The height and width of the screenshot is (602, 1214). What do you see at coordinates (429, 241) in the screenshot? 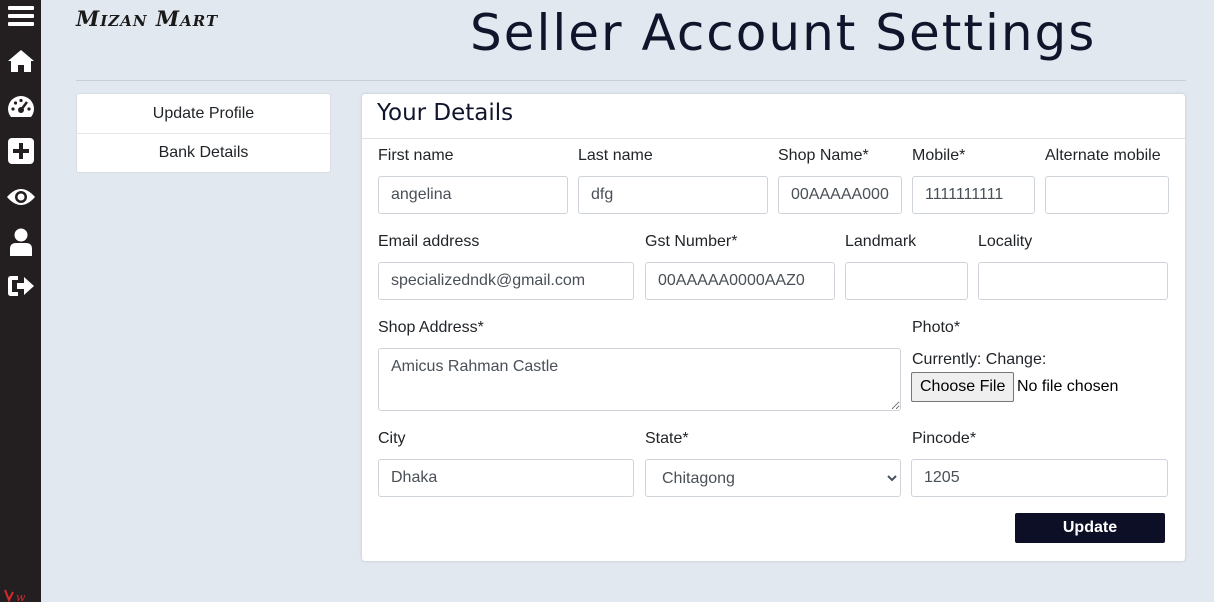
I see `email-label: Email address` at bounding box center [429, 241].